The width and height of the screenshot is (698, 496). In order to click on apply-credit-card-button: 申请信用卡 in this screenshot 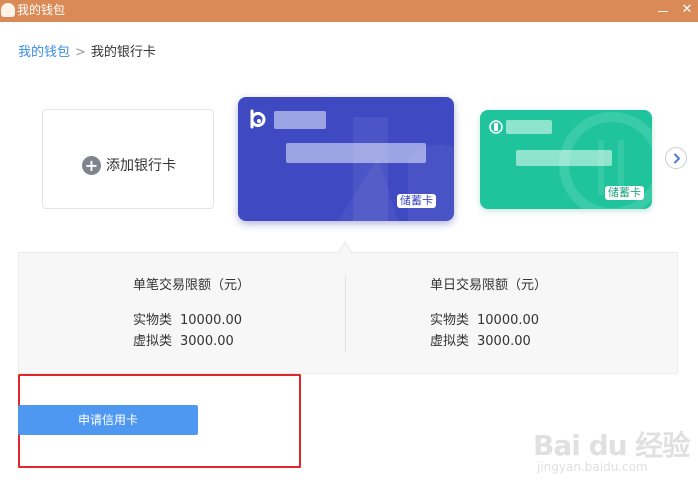, I will do `click(108, 420)`.